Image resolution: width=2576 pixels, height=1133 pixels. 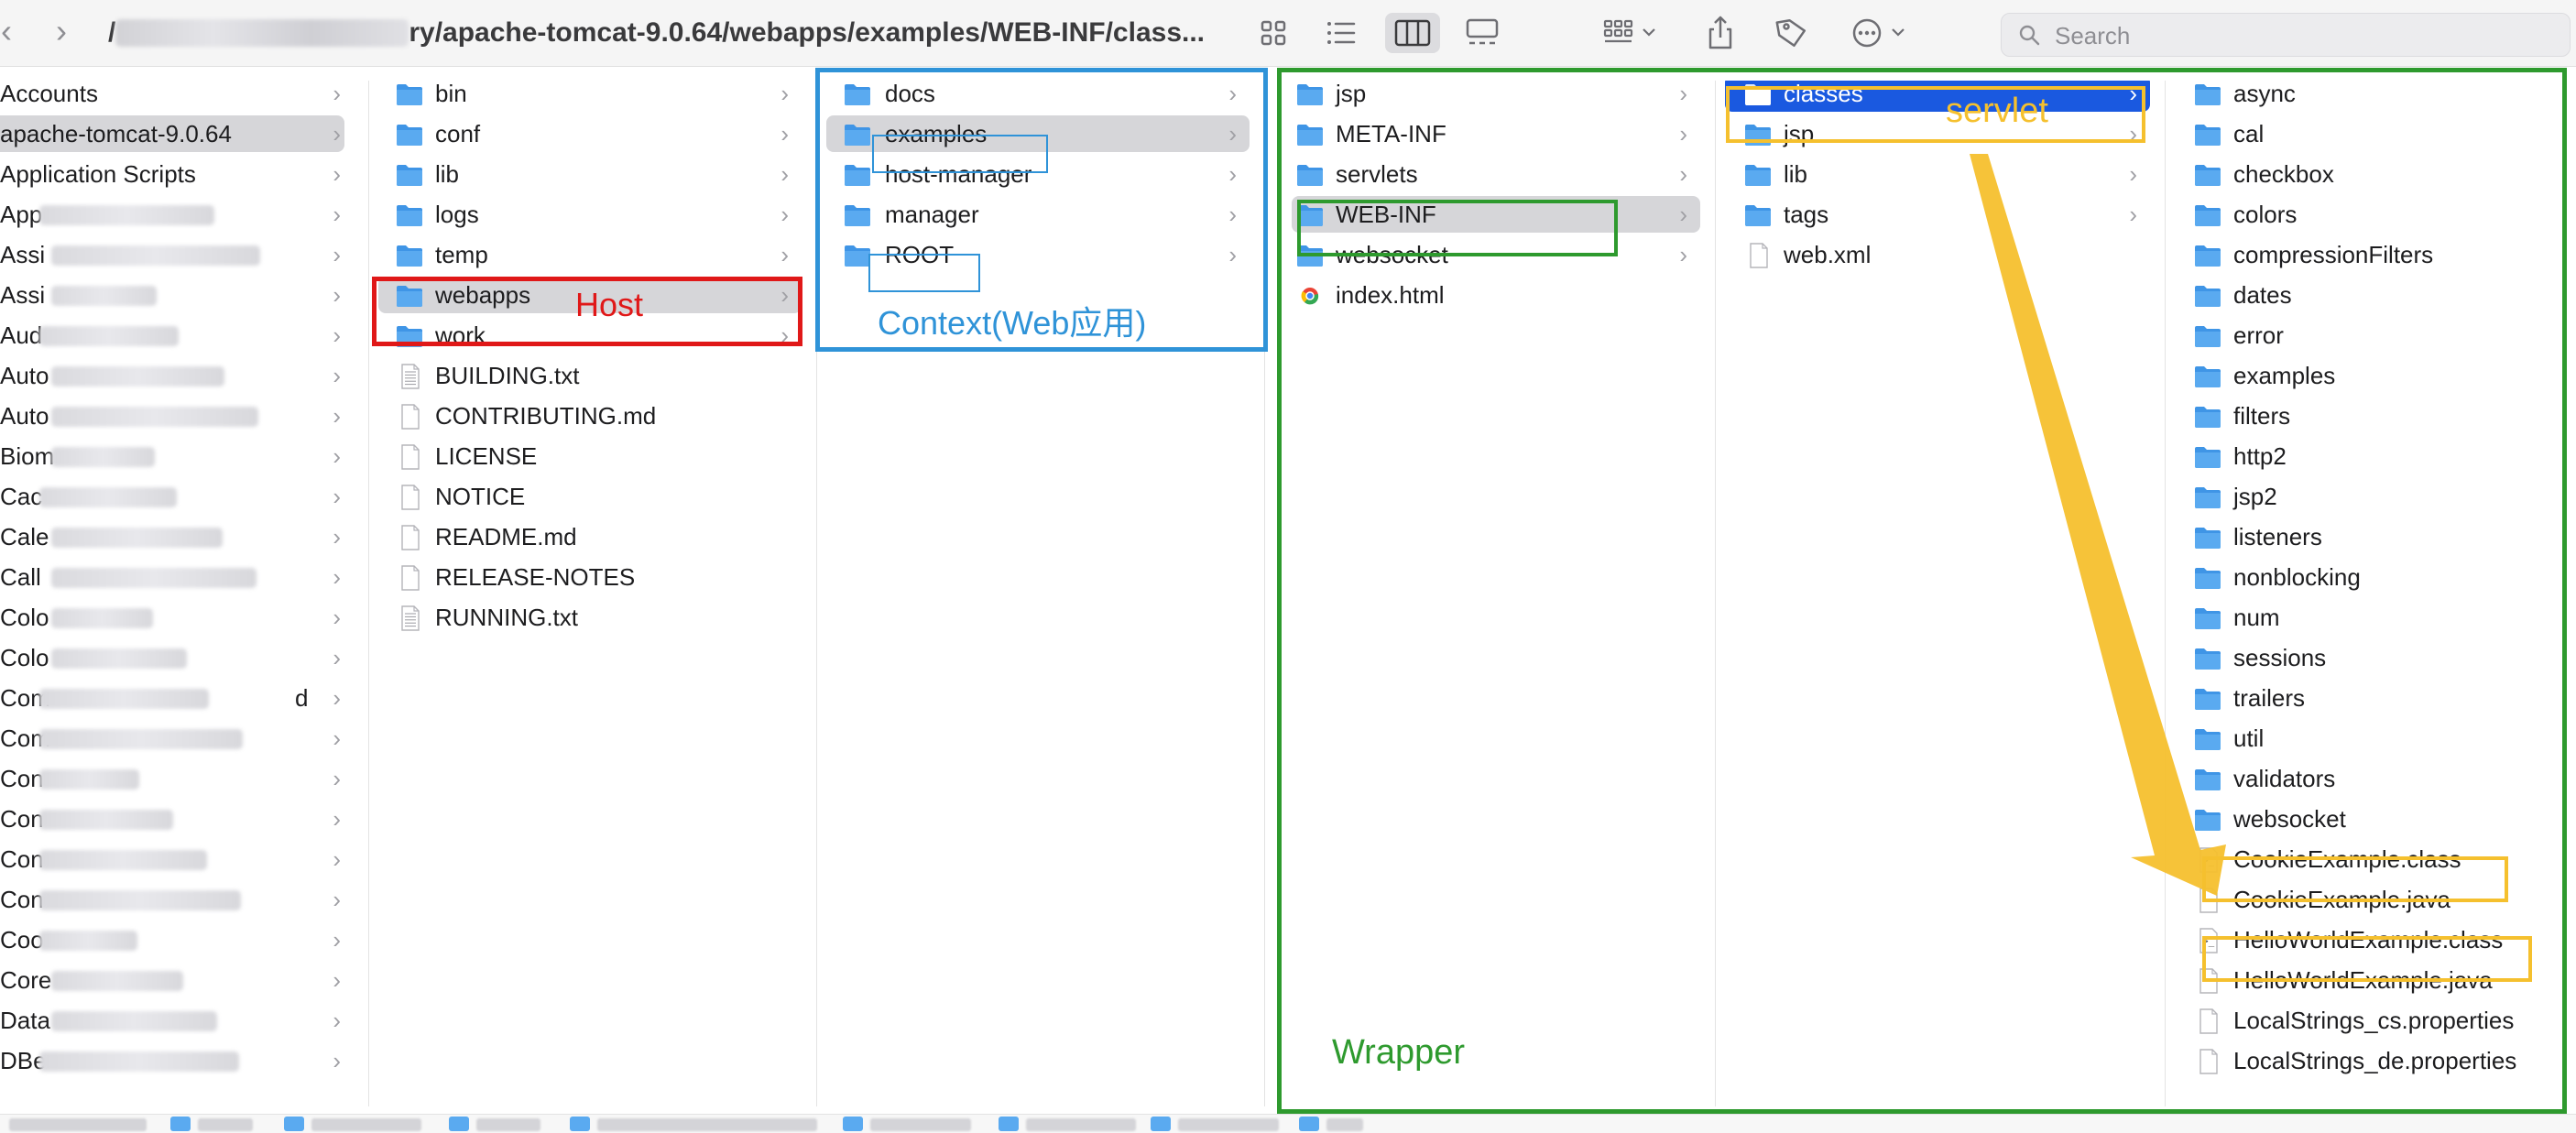 I want to click on classes-highlight-box, so click(x=1935, y=114).